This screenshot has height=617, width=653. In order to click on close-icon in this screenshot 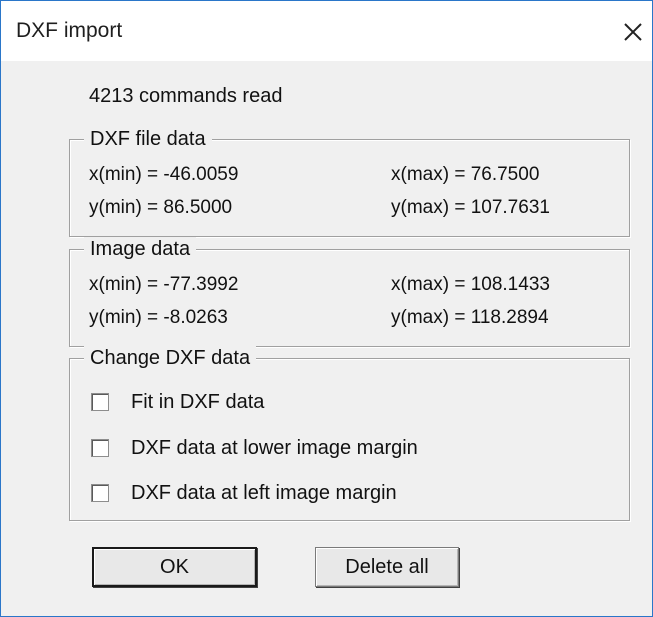, I will do `click(633, 32)`.